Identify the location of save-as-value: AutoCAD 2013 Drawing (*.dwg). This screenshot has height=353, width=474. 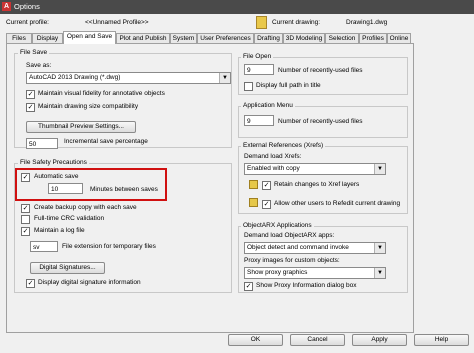
(75, 77).